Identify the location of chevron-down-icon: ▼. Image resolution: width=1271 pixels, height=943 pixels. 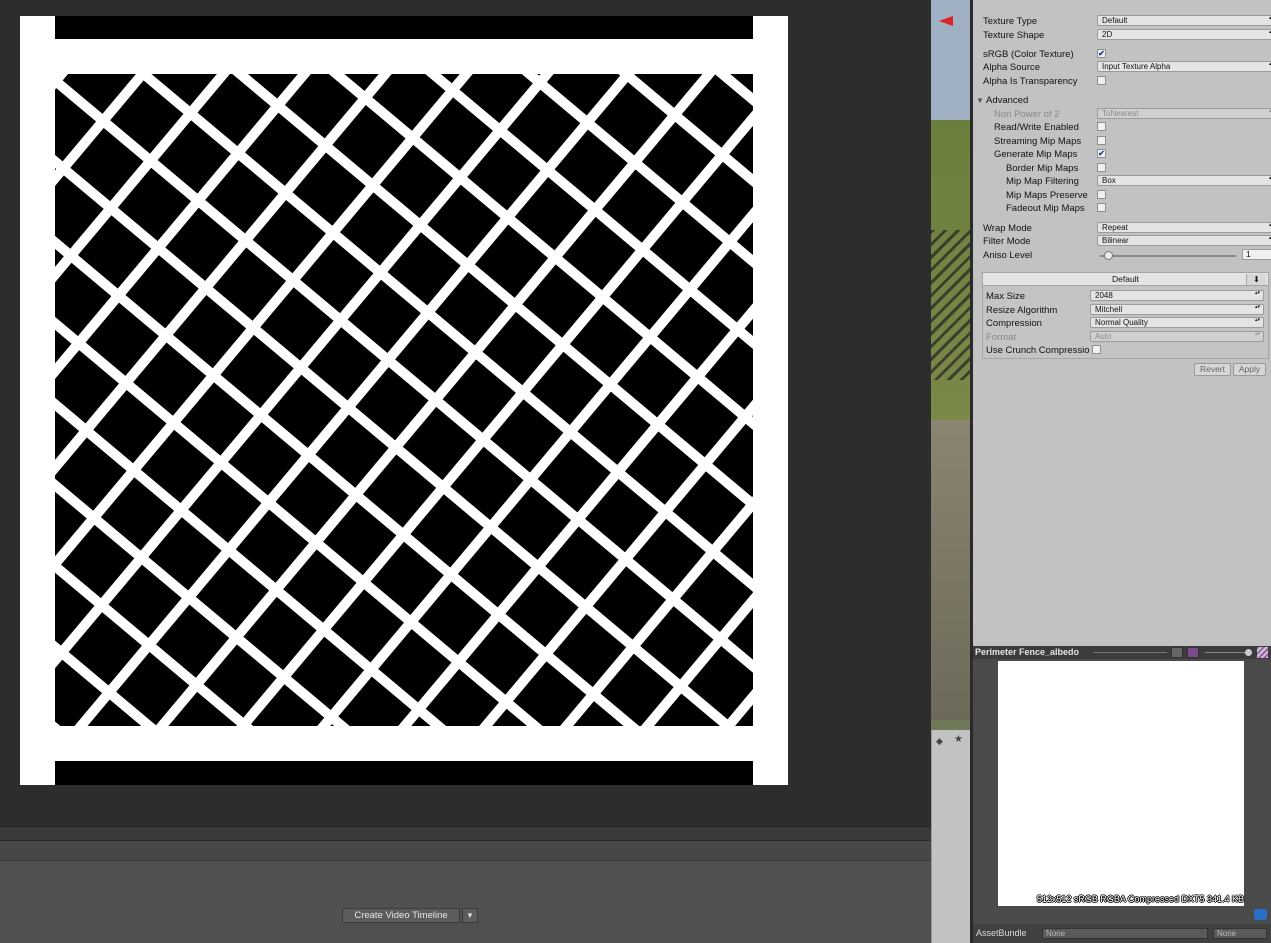
(470, 915).